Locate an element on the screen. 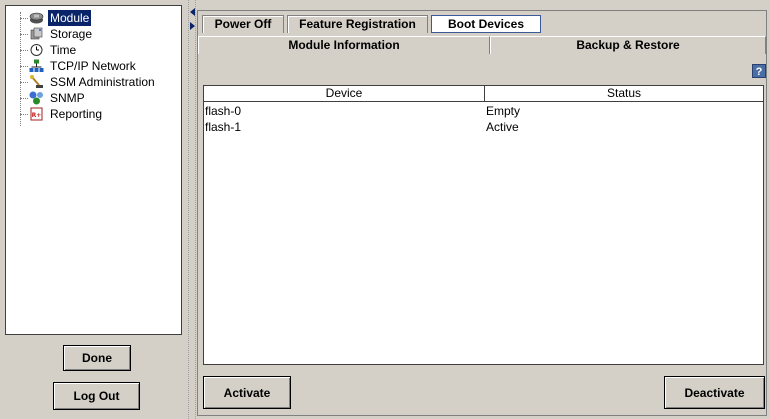 The image size is (770, 419). tree-item-snmp: SNMP is located at coordinates (91, 98).